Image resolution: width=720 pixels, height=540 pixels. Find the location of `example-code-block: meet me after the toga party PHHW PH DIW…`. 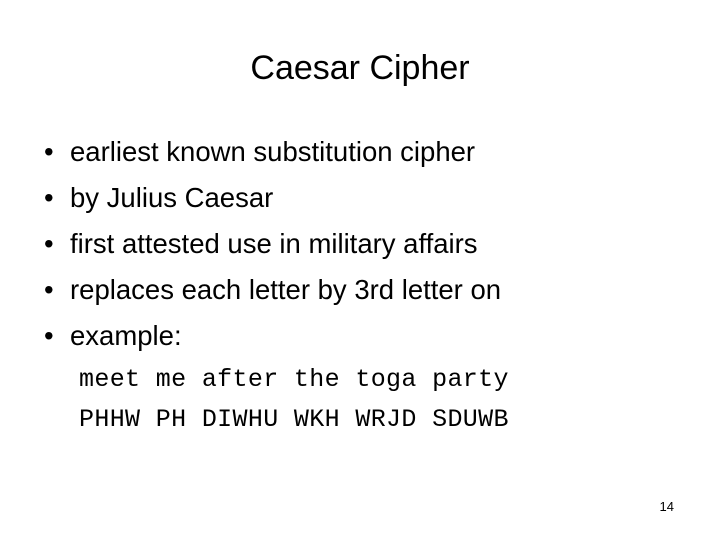

example-code-block: meet me after the toga party PHHW PH DIW… is located at coordinates (379, 400).